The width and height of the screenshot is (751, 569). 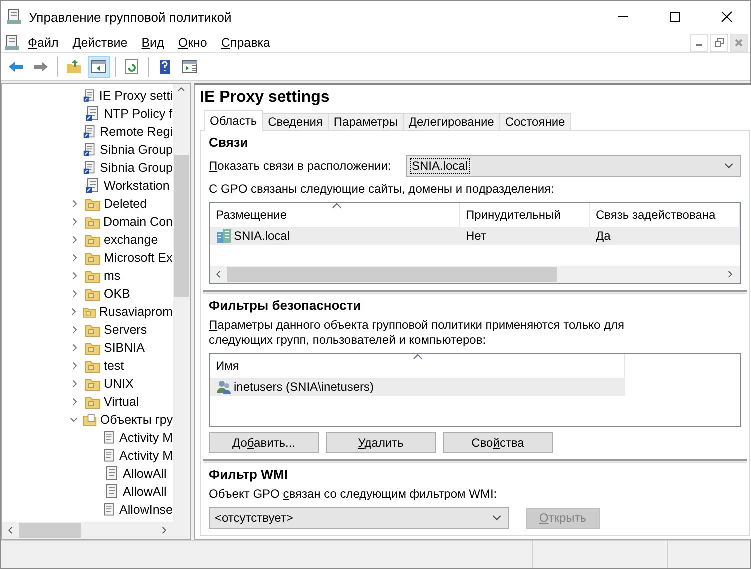 What do you see at coordinates (132, 66) in the screenshot?
I see `refresh-icon` at bounding box center [132, 66].